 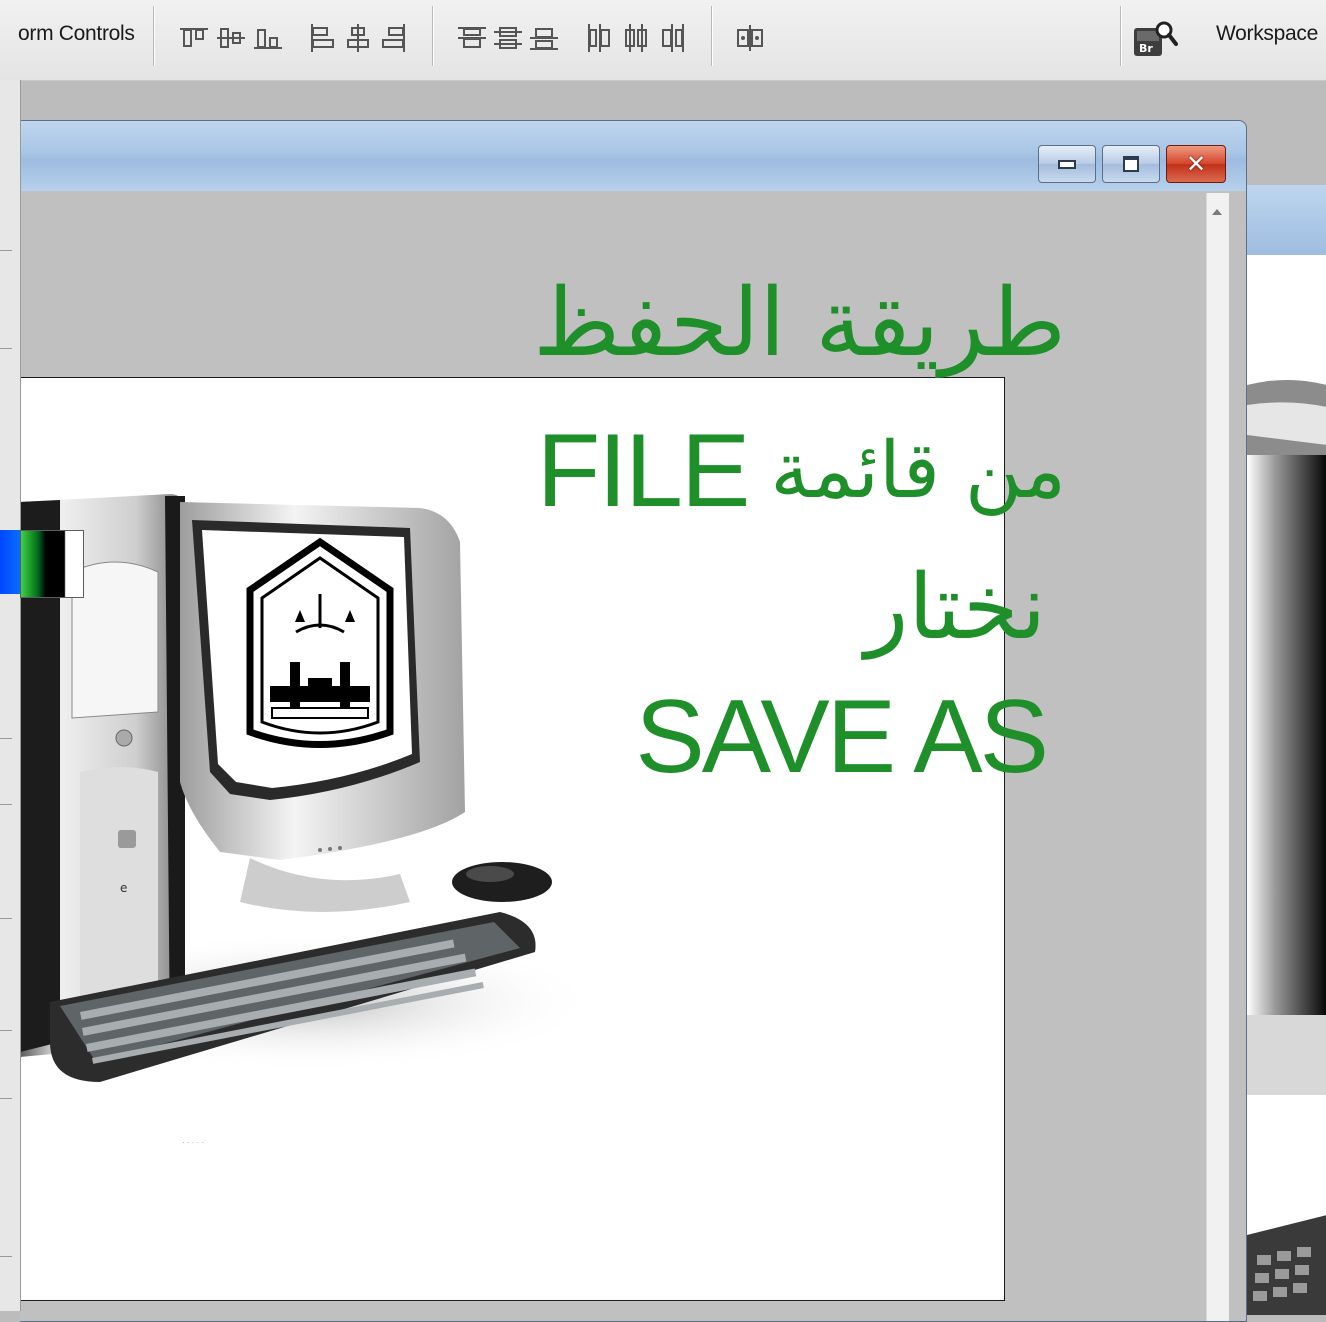 What do you see at coordinates (193, 1142) in the screenshot?
I see `image-footnote: · · · · ·` at bounding box center [193, 1142].